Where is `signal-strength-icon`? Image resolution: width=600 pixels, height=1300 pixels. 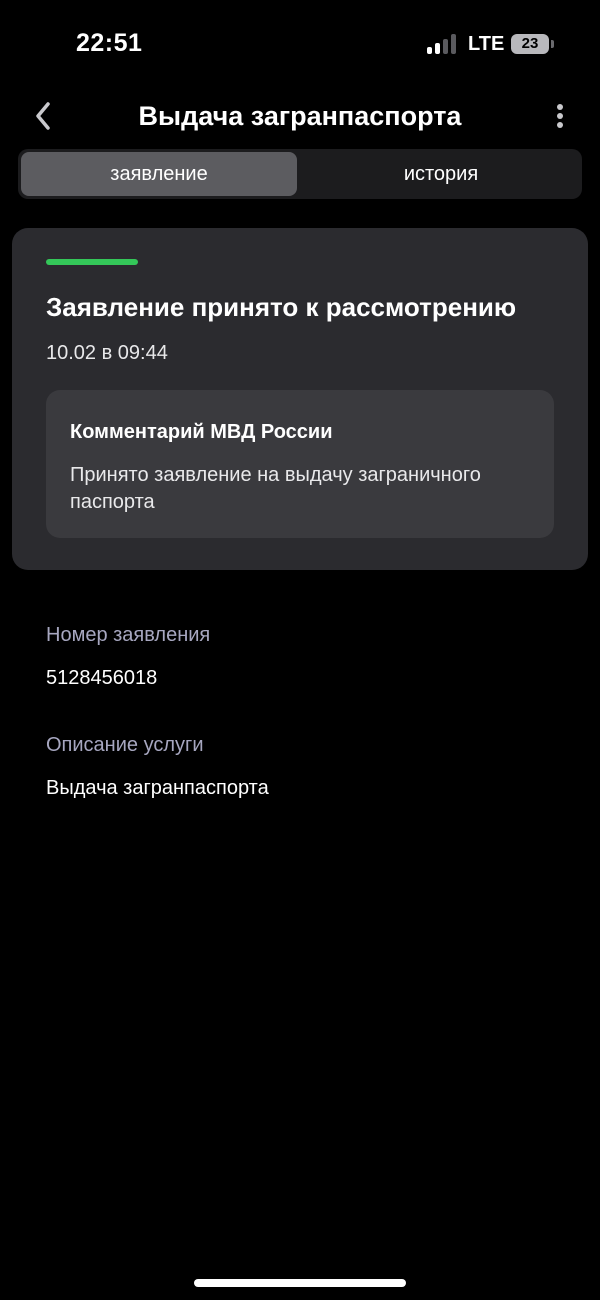 signal-strength-icon is located at coordinates (443, 44).